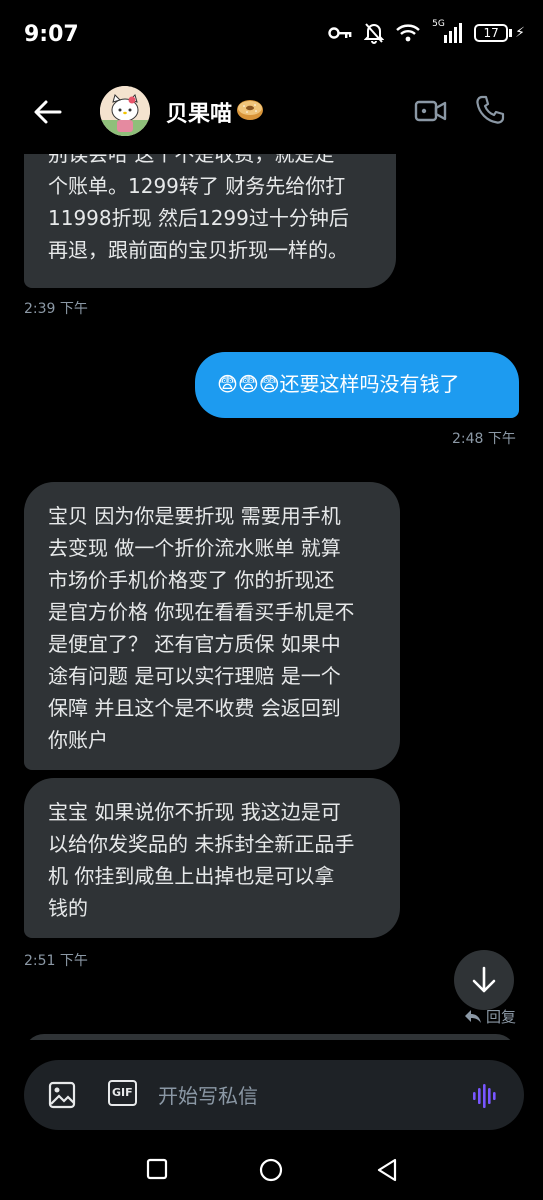  Describe the element at coordinates (194, 548) in the screenshot. I see `message-line: 去变现 做一个折价流水账单 就算` at that location.